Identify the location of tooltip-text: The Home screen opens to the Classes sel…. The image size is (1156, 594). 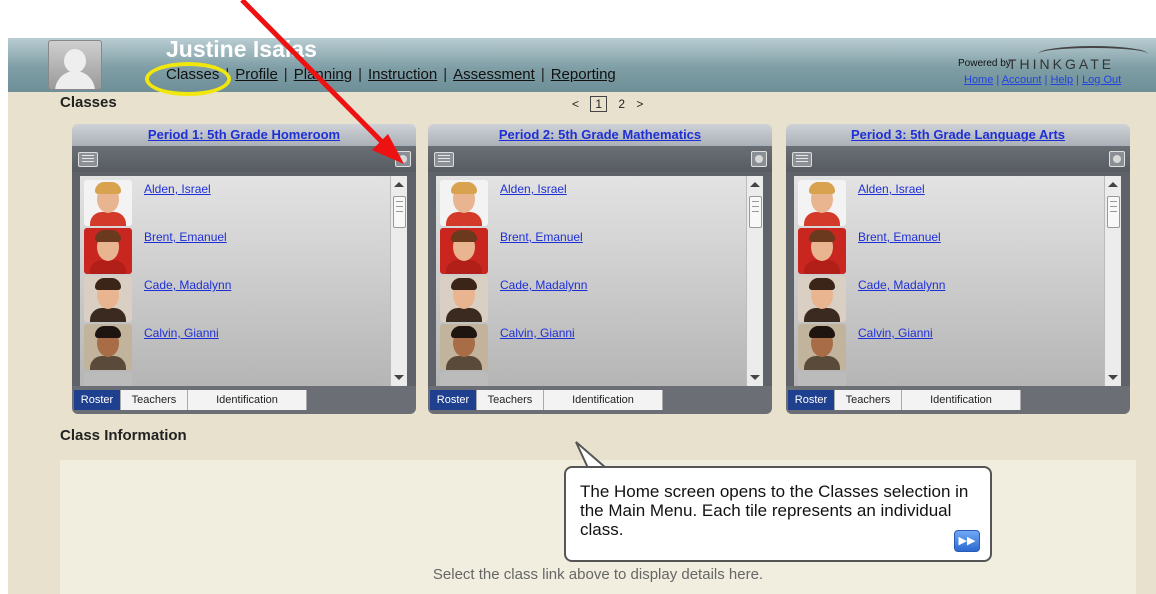
(774, 510).